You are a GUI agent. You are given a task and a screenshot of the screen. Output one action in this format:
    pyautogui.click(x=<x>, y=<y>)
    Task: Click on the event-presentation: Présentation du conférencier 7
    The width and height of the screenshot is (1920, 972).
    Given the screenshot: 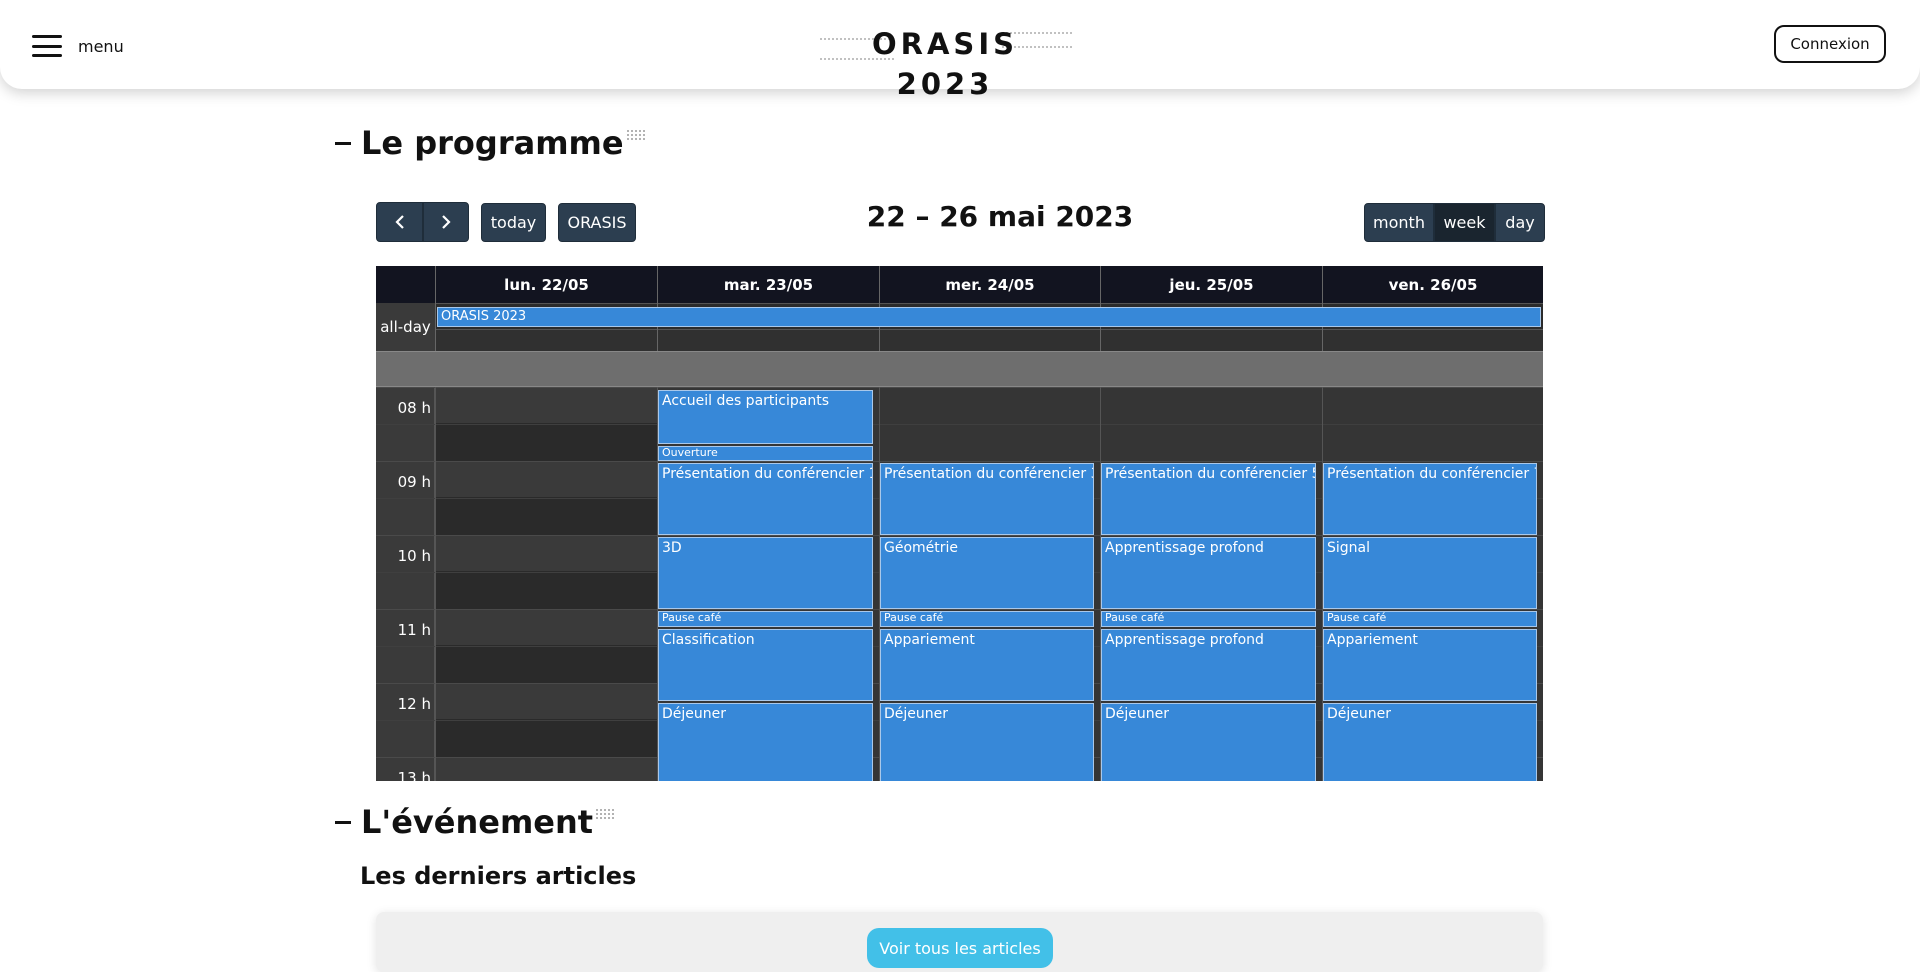 What is the action you would take?
    pyautogui.click(x=1430, y=499)
    